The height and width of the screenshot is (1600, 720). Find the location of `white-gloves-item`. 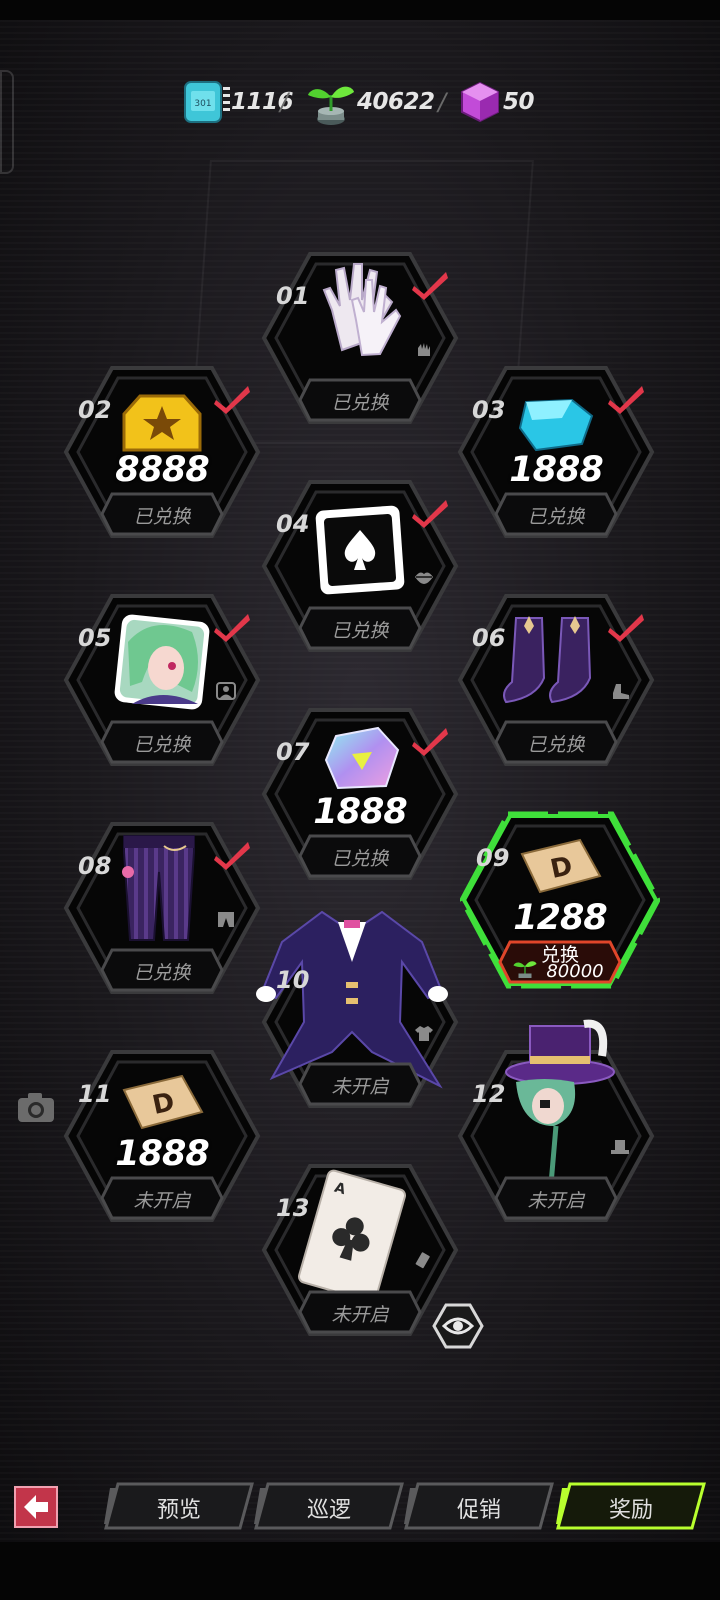

white-gloves-item is located at coordinates (362, 310).